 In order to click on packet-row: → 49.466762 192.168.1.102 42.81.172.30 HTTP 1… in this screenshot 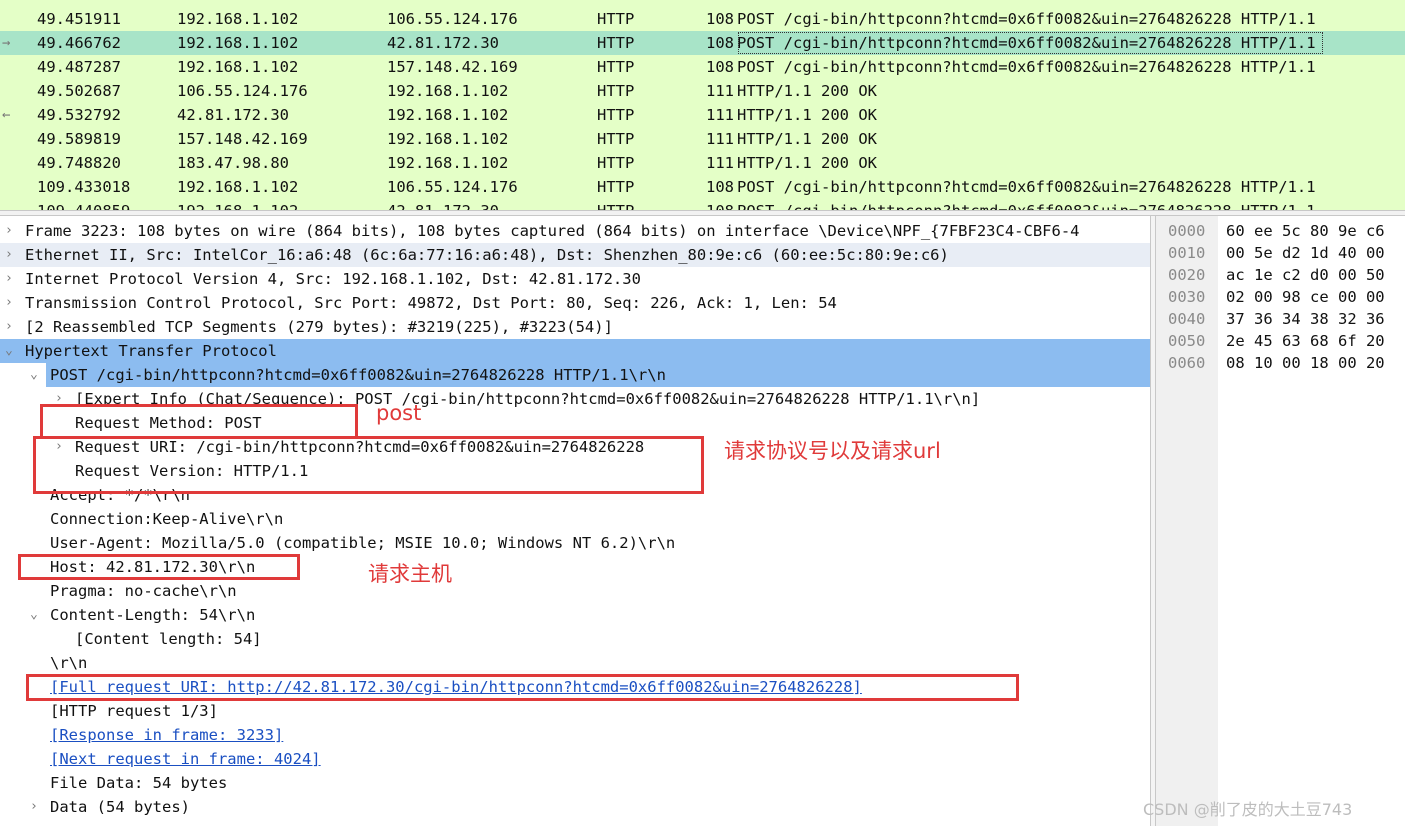, I will do `click(702, 43)`.